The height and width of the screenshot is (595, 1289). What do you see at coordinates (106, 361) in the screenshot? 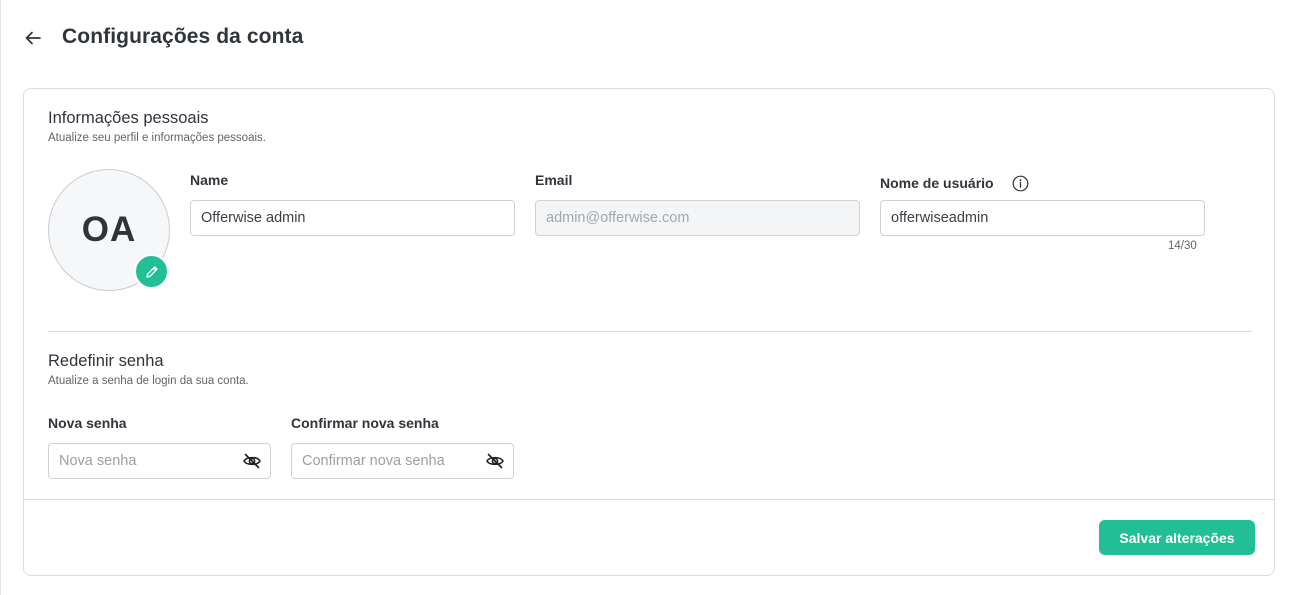
I see `reset-password-title: Redefinir senha` at bounding box center [106, 361].